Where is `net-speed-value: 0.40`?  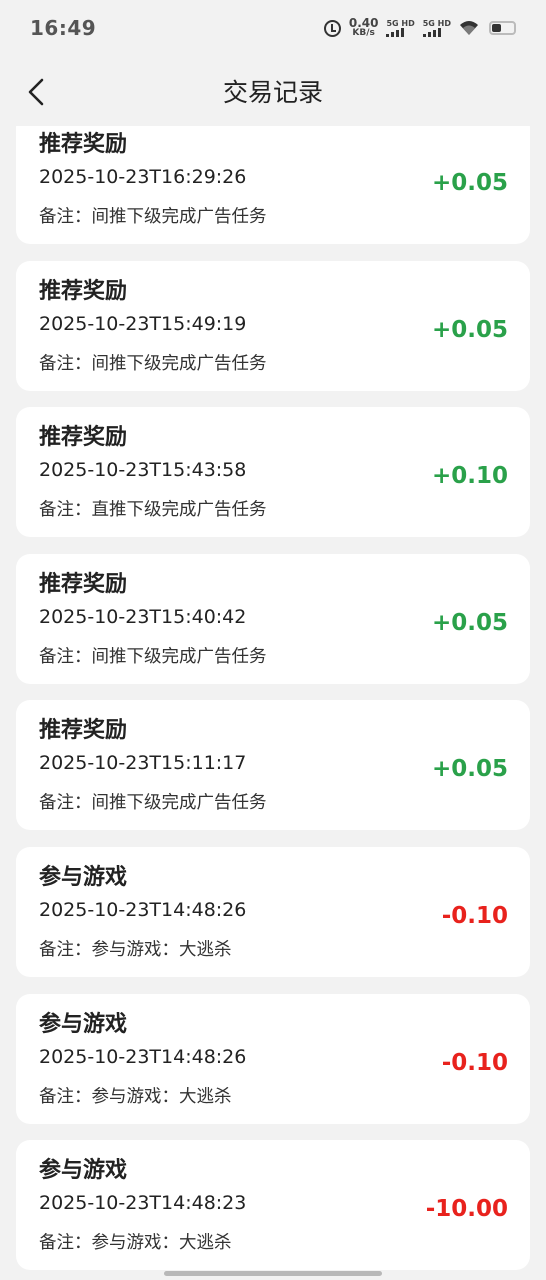
net-speed-value: 0.40 is located at coordinates (363, 23).